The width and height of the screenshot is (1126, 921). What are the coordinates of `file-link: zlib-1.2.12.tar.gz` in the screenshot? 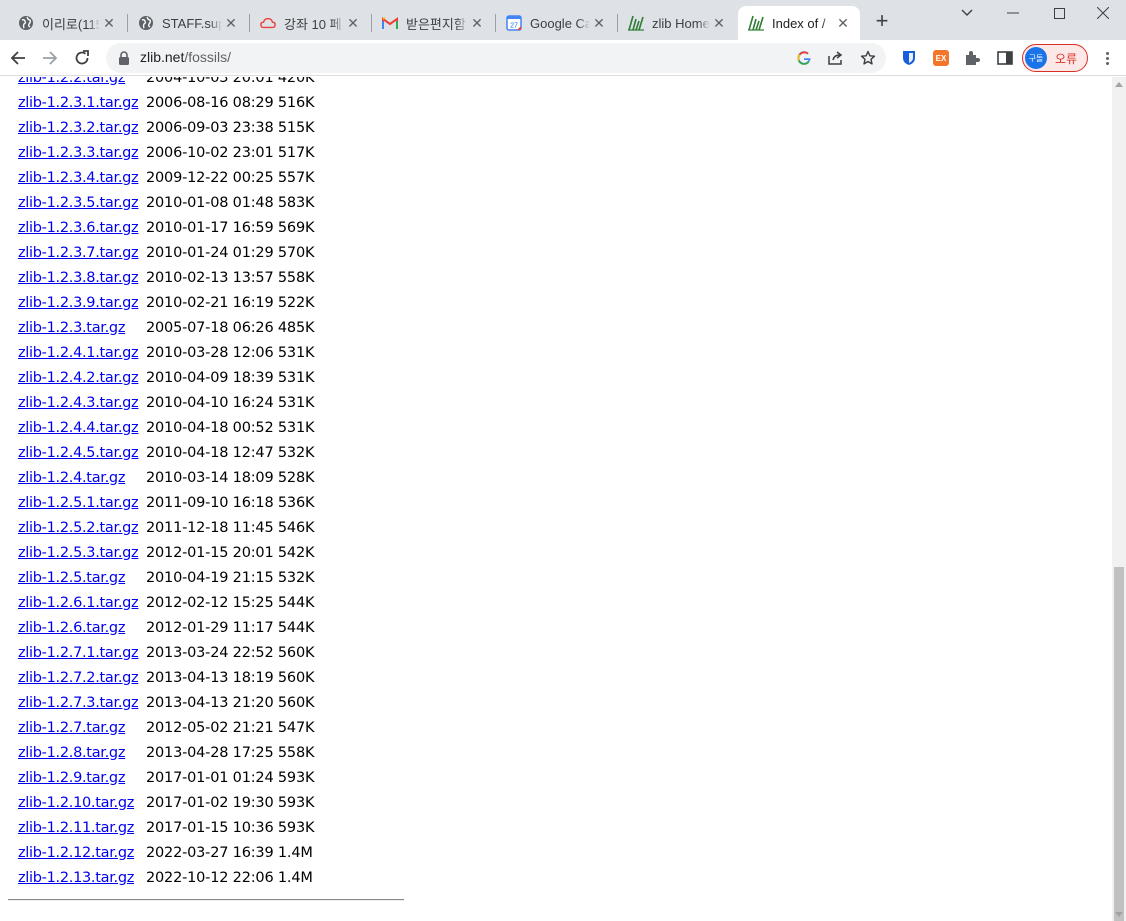 It's located at (82, 853).